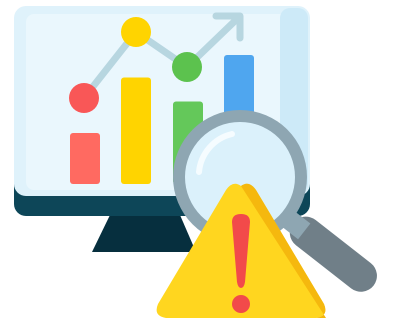  Describe the element at coordinates (144, 233) in the screenshot. I see `monitor-stand` at that location.